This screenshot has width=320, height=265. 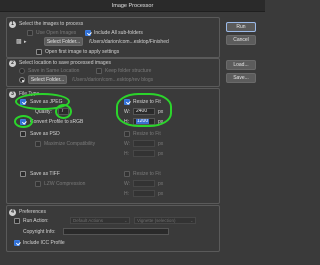 What do you see at coordinates (22, 71) in the screenshot?
I see `save-same-location-radio` at bounding box center [22, 71].